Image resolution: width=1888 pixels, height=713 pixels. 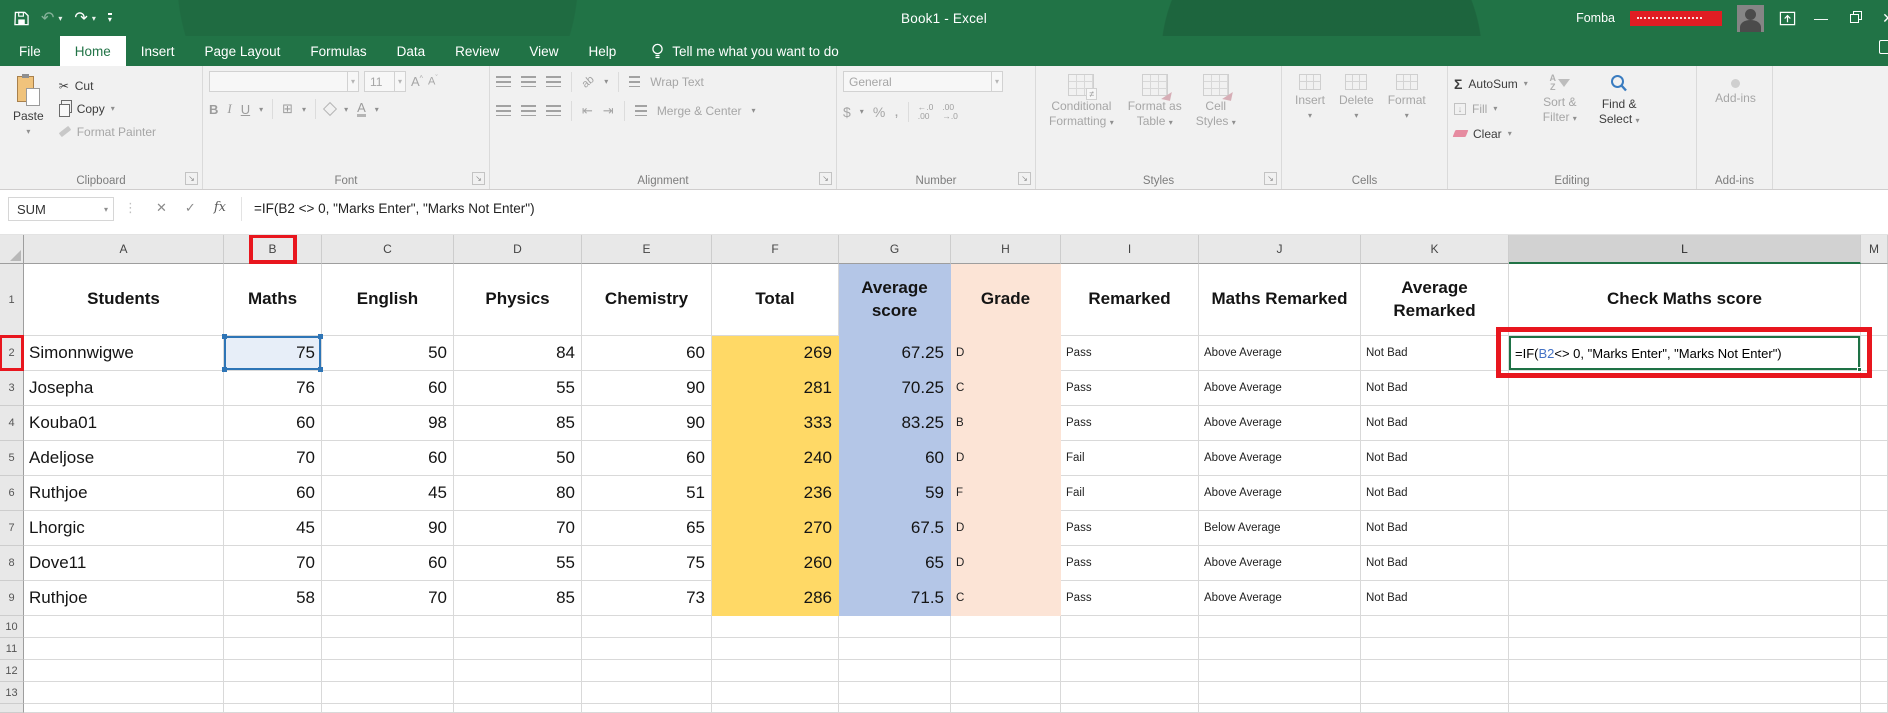 I want to click on column-header-k: K, so click(x=1435, y=249).